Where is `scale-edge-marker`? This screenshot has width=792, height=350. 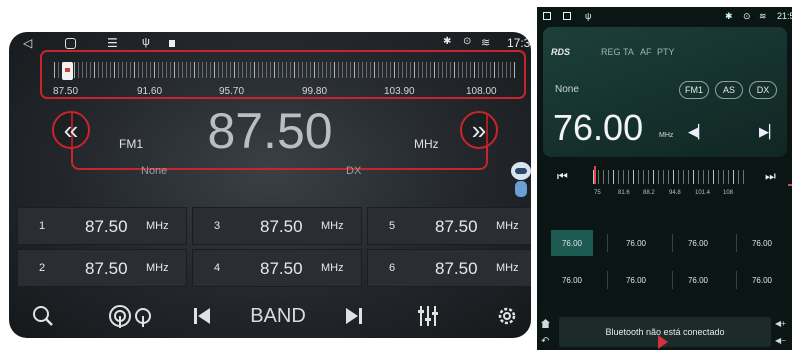 scale-edge-marker is located at coordinates (790, 185).